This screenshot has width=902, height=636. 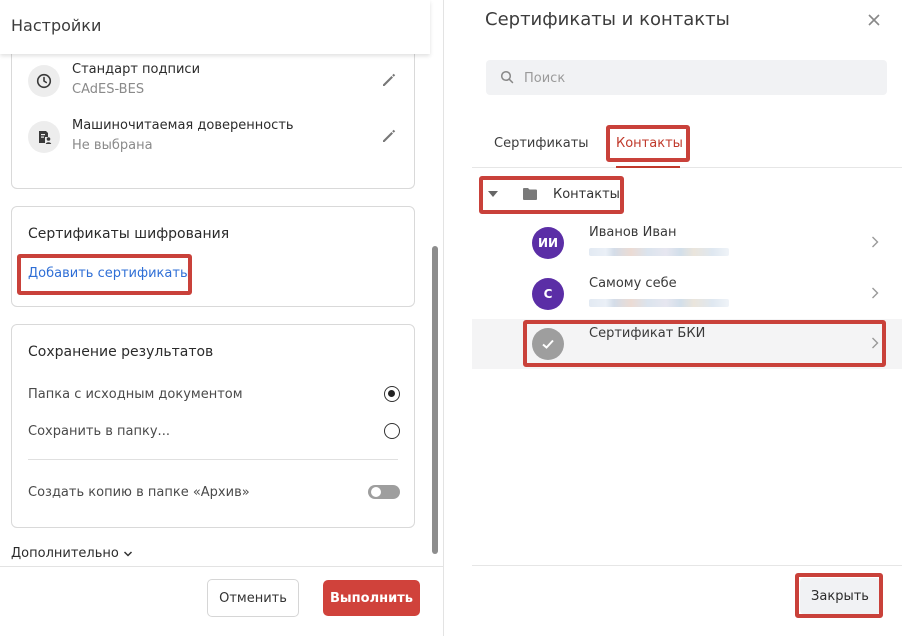 What do you see at coordinates (507, 77) in the screenshot?
I see `search-icon` at bounding box center [507, 77].